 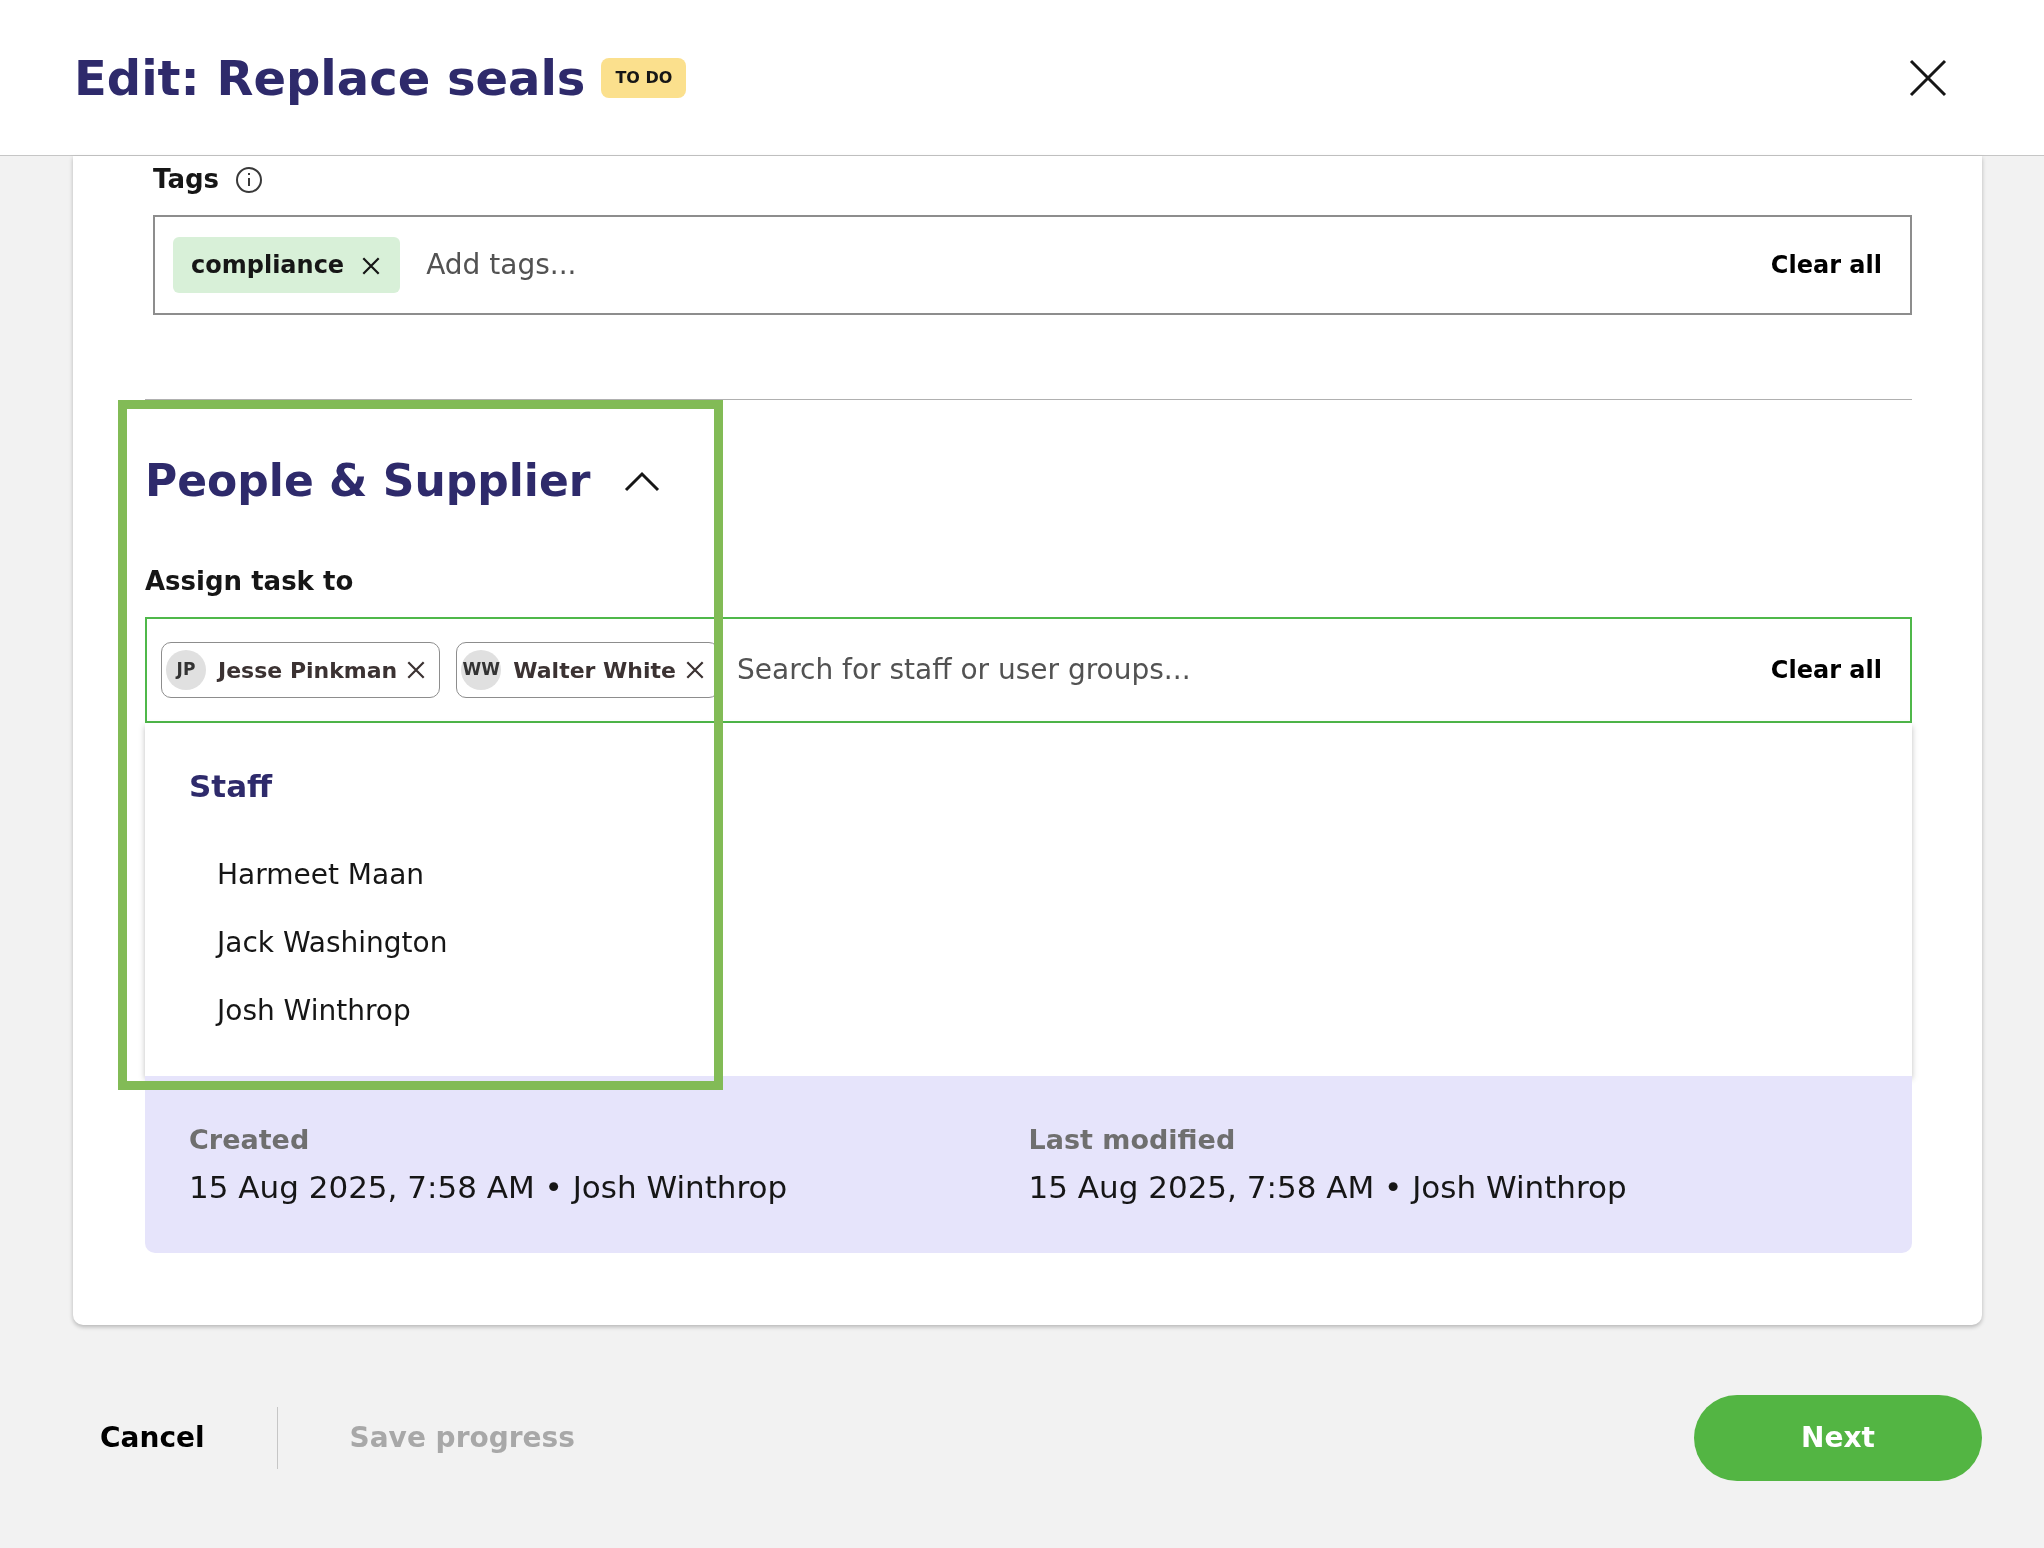 What do you see at coordinates (186, 670) in the screenshot?
I see `avatar: JP` at bounding box center [186, 670].